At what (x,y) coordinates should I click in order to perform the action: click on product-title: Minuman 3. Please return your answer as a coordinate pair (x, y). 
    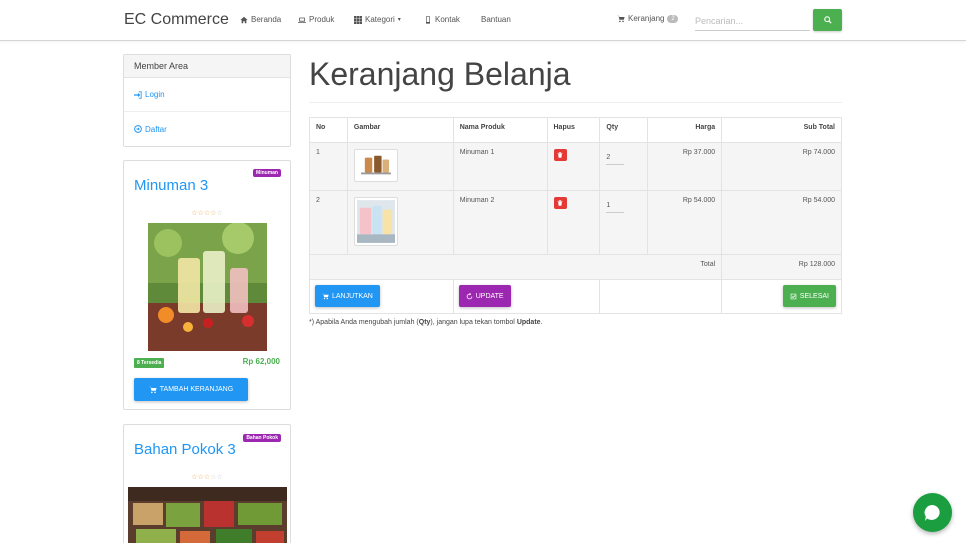
    Looking at the image, I should click on (171, 185).